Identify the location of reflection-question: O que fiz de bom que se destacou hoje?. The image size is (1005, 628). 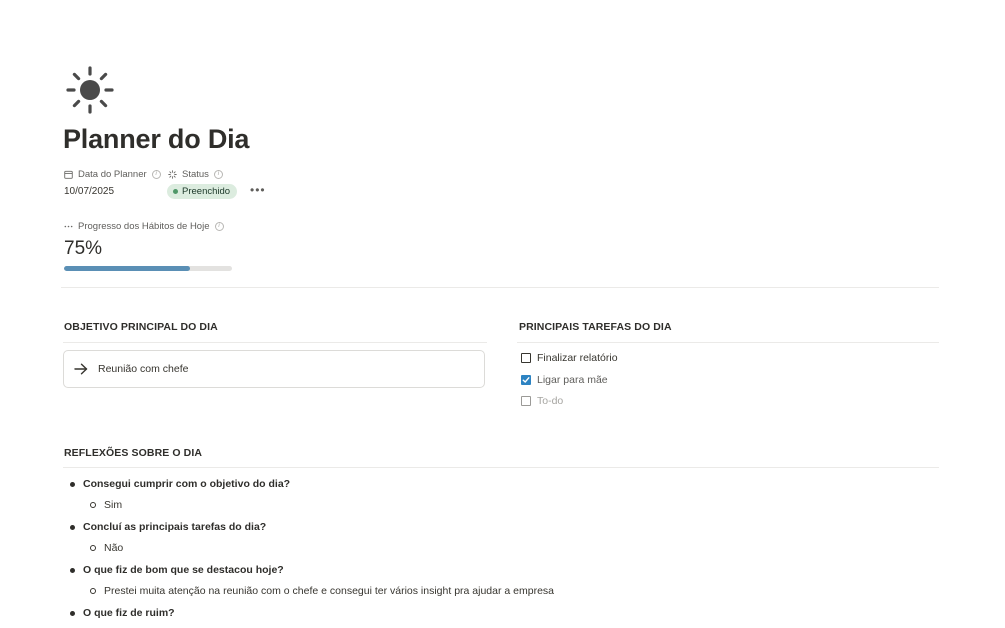
(183, 570).